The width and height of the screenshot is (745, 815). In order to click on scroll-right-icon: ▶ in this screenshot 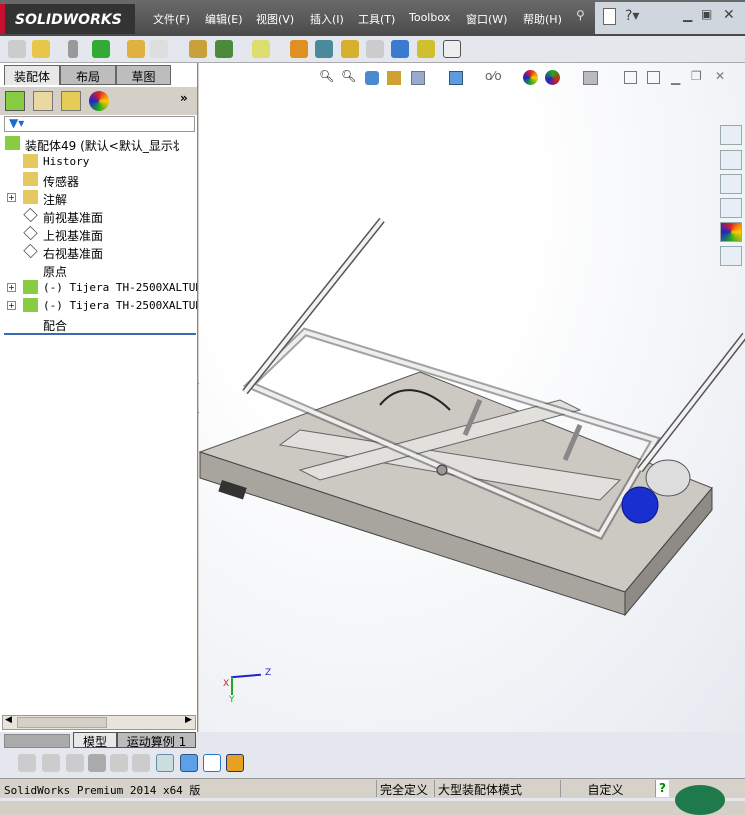, I will do `click(188, 720)`.